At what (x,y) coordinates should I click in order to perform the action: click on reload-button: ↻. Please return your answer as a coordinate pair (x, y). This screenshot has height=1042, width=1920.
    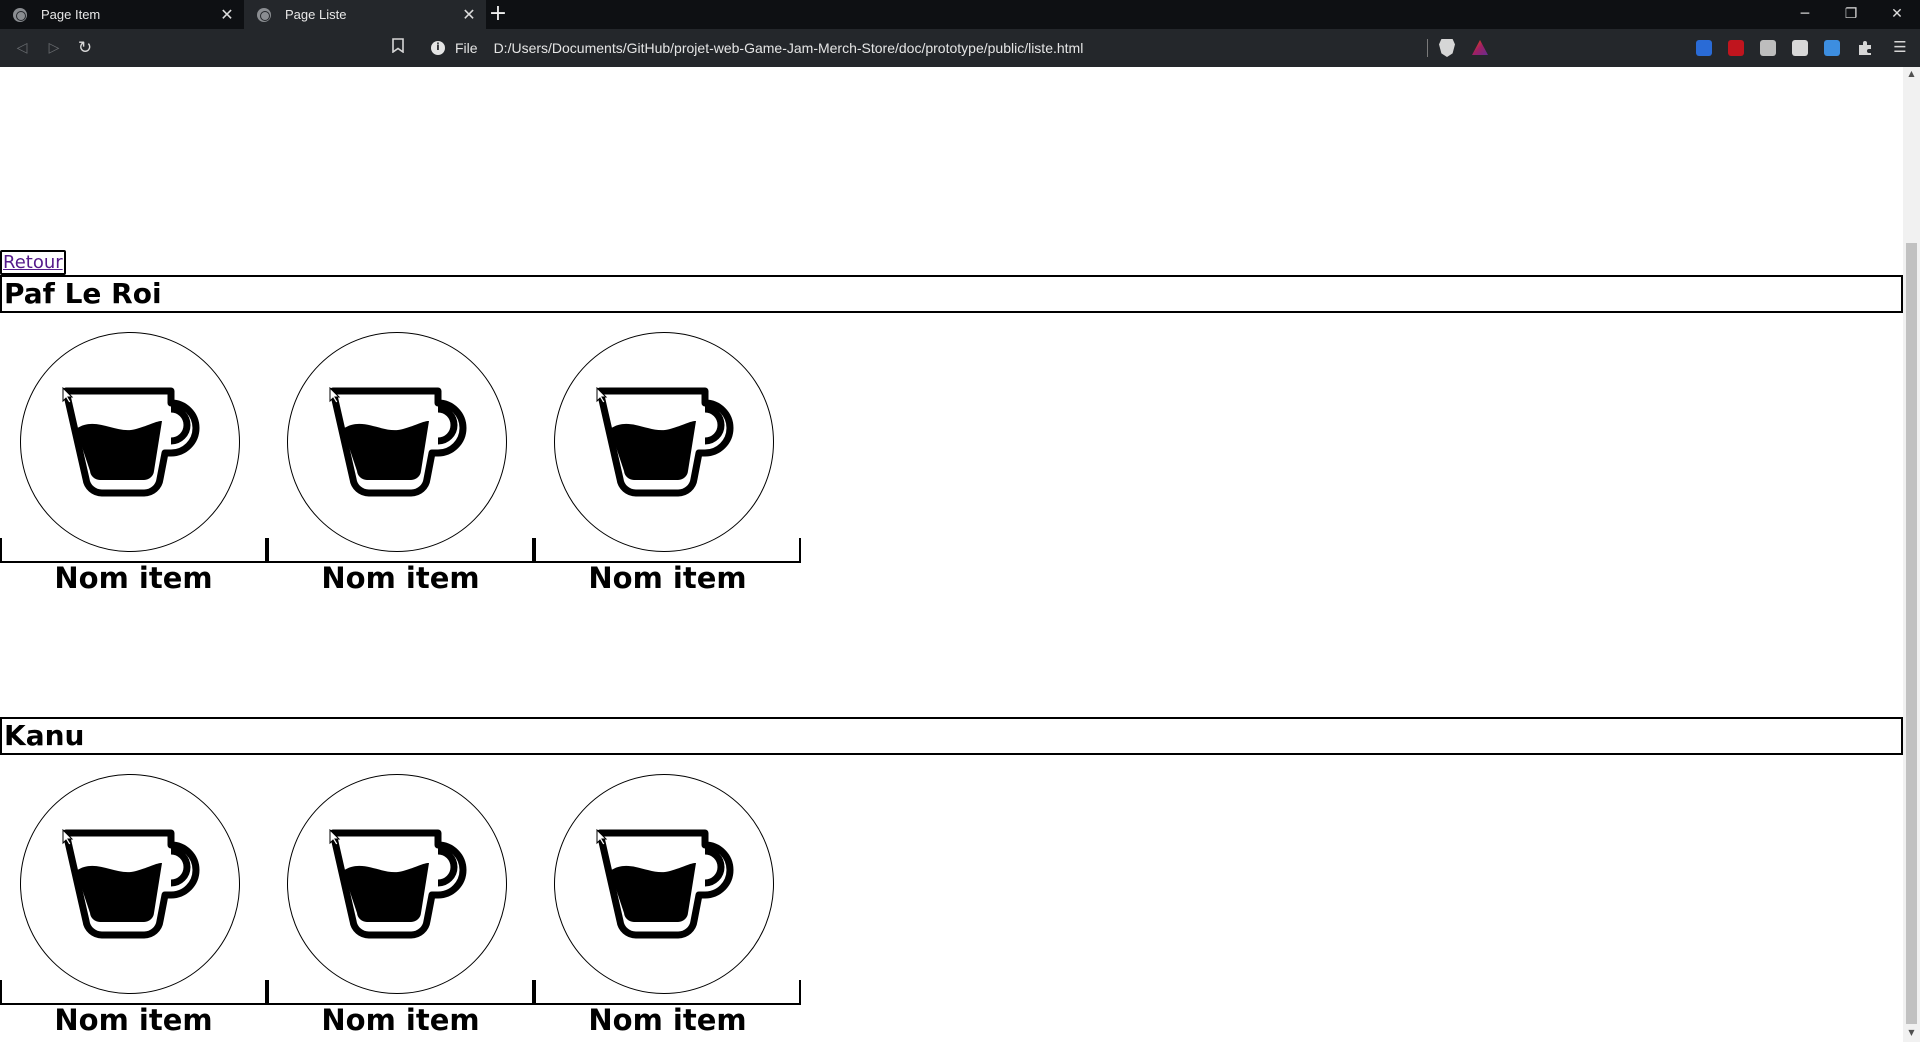
    Looking at the image, I should click on (85, 48).